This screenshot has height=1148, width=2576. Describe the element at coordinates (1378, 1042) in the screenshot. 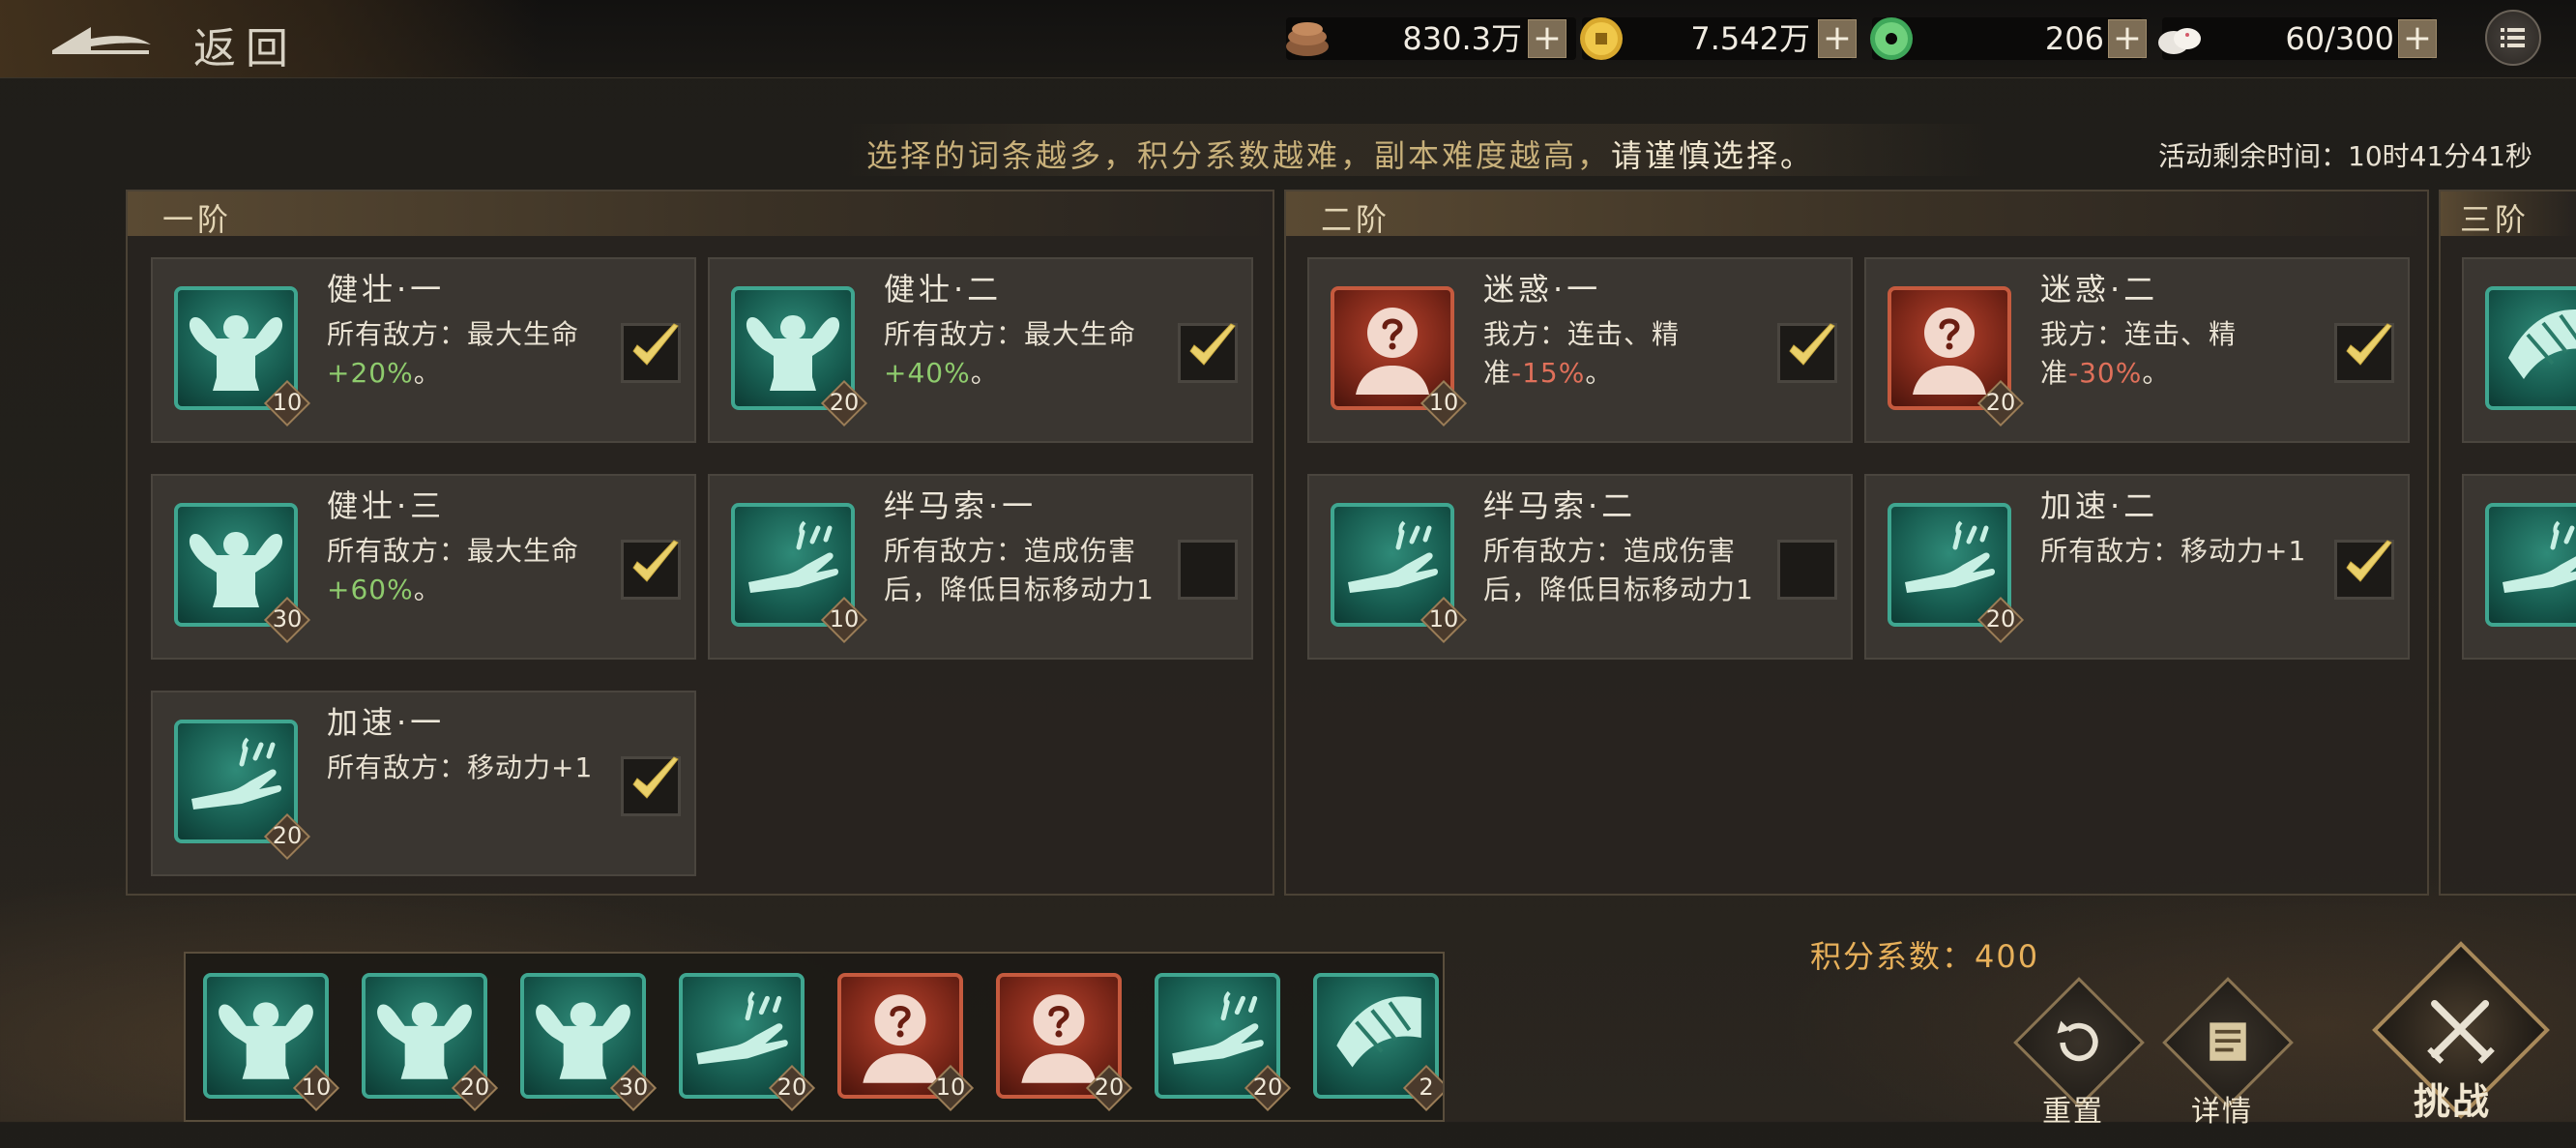

I see `selected-slot: 2` at that location.